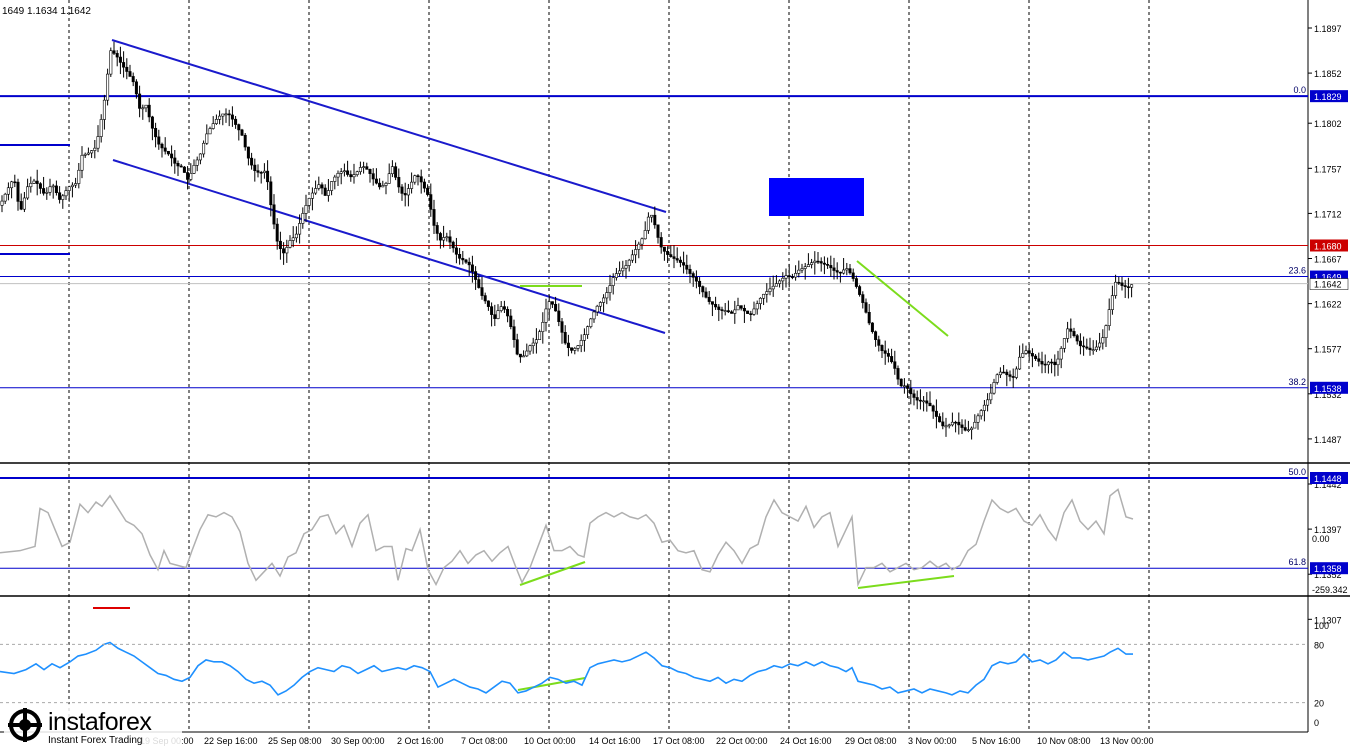 The height and width of the screenshot is (755, 1350). What do you see at coordinates (358, 741) in the screenshot?
I see `time-tick-label-2: 30 Sep 00:00` at bounding box center [358, 741].